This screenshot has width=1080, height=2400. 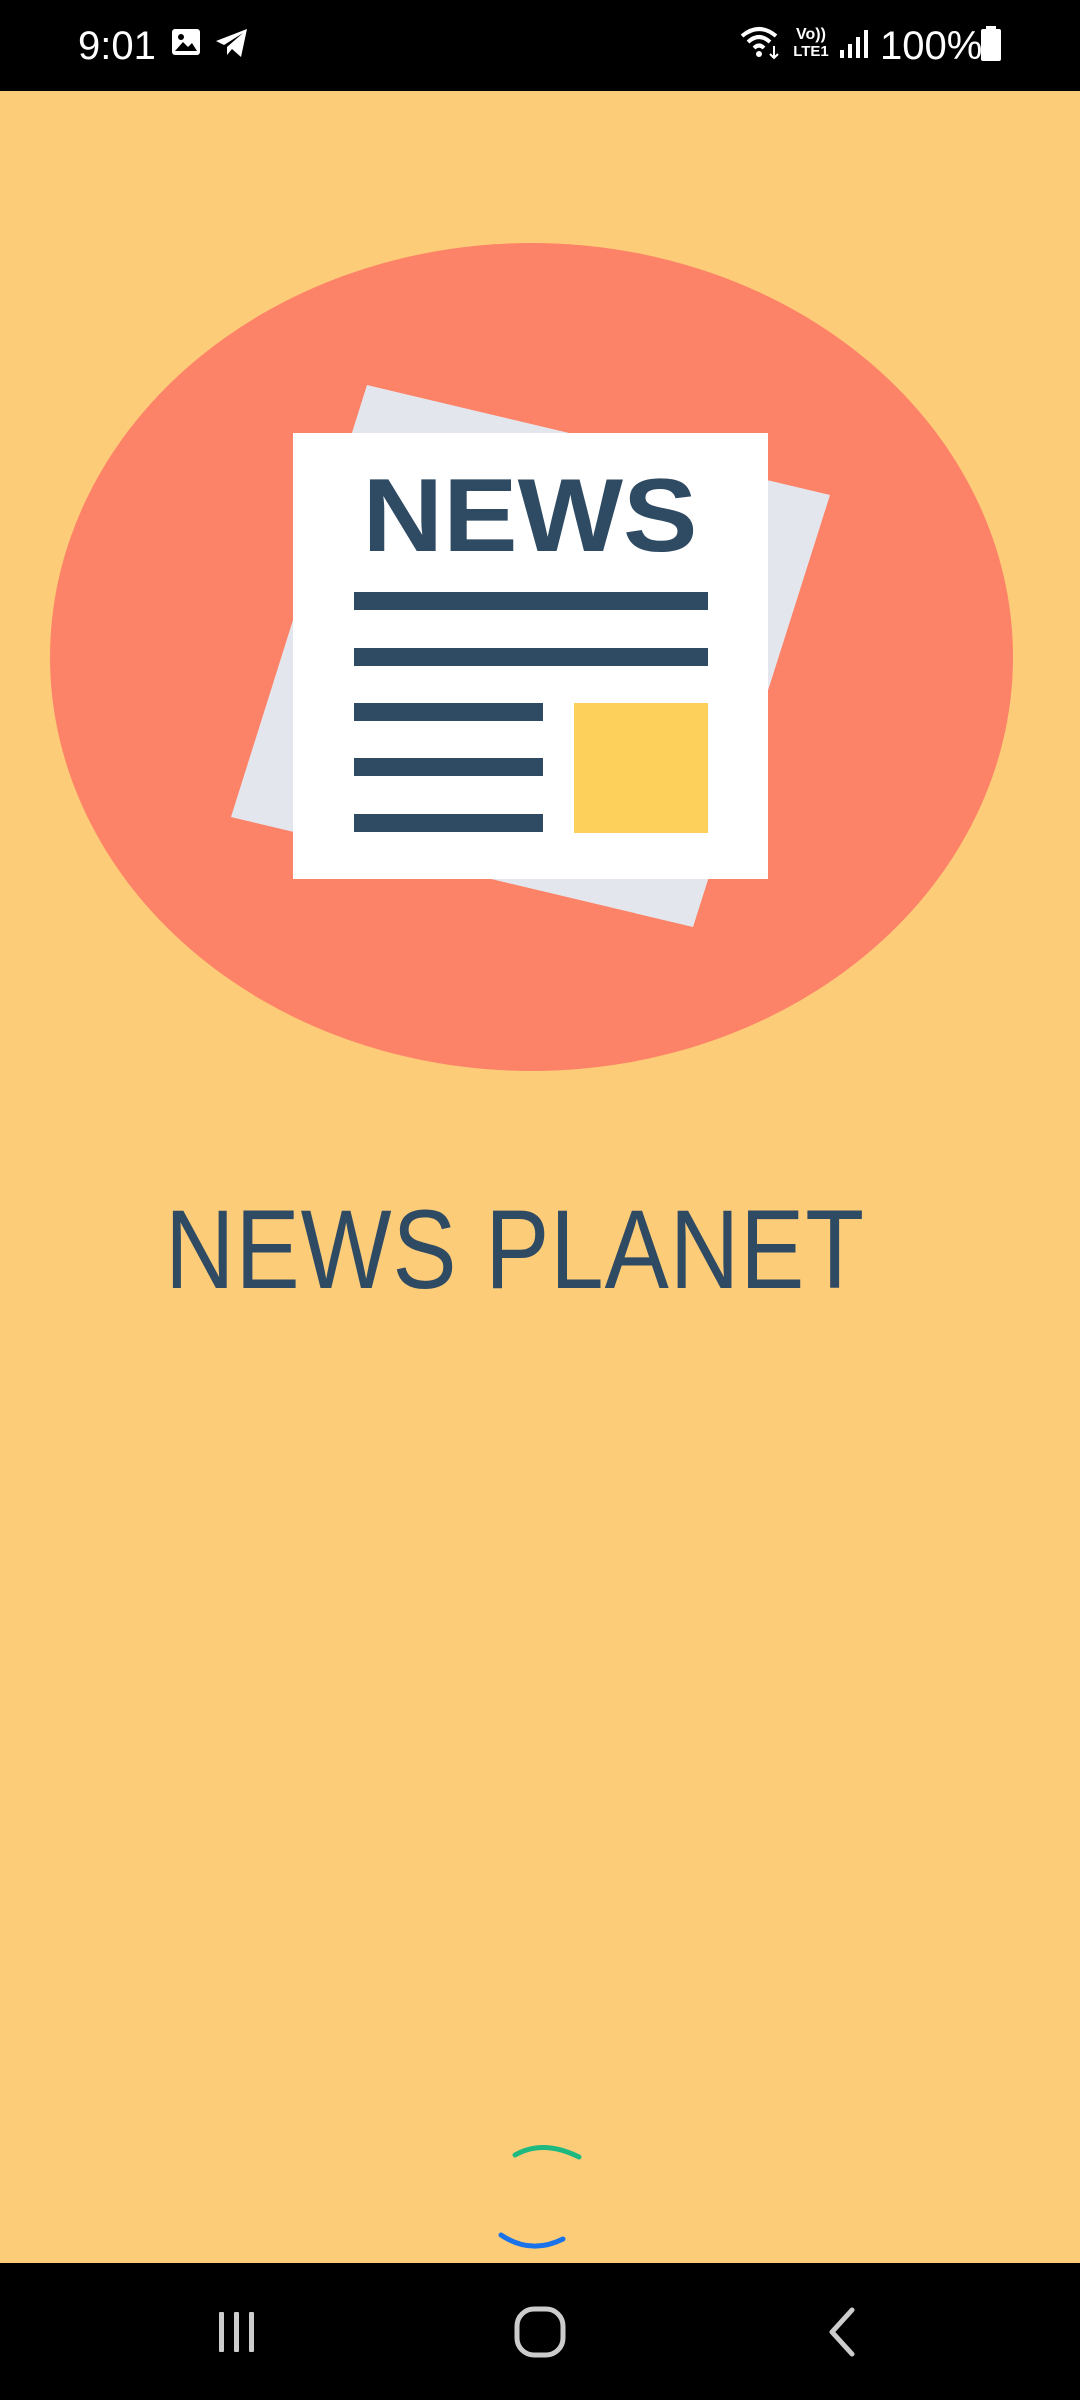 I want to click on gallery-icon, so click(x=186, y=42).